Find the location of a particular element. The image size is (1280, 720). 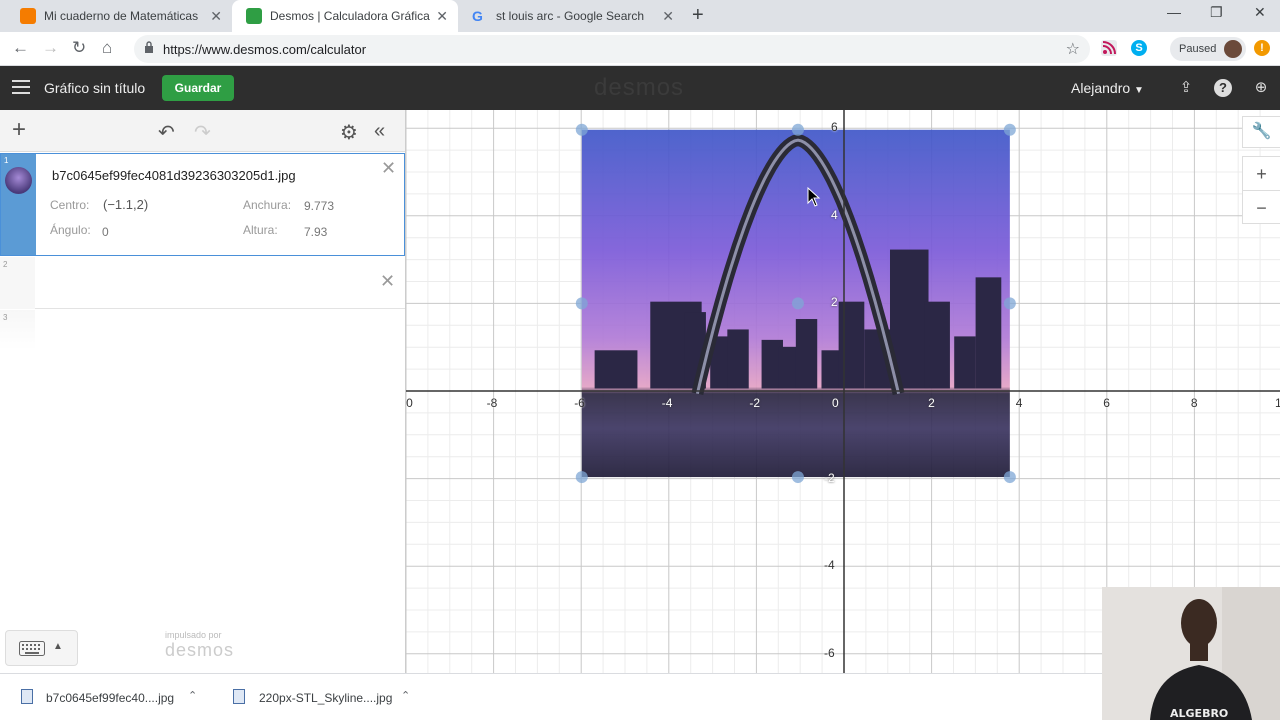

expression-row-empty: 2 ✕ is located at coordinates (202, 283).